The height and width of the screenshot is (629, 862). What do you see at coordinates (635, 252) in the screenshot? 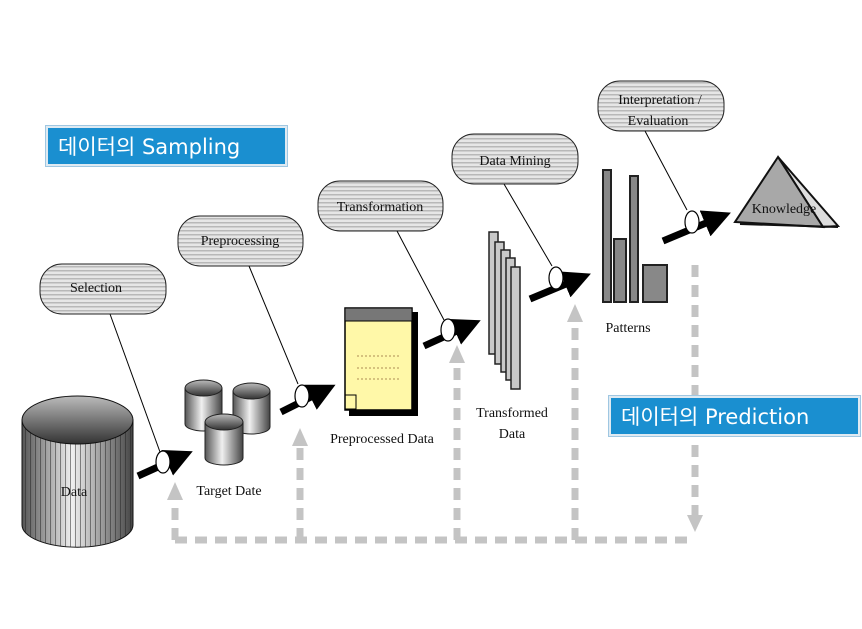
I see `patterns-bars: Patterns` at bounding box center [635, 252].